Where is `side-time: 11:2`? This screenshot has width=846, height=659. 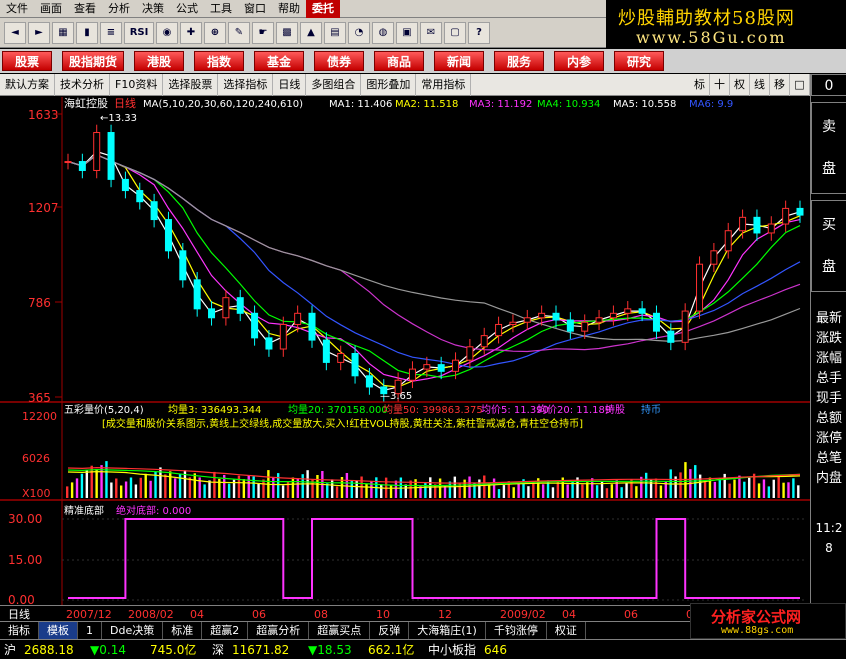 side-time: 11:2 is located at coordinates (829, 528).